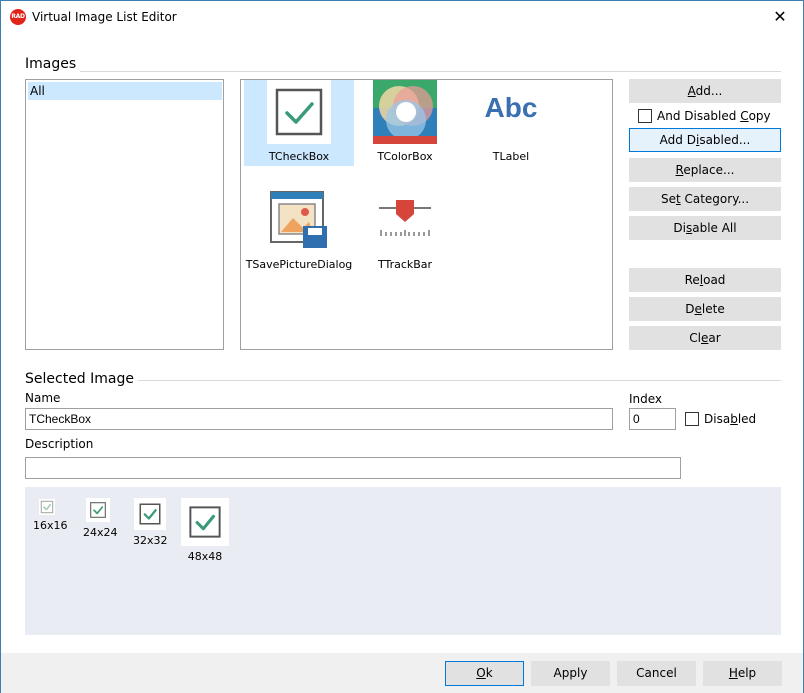 The width and height of the screenshot is (804, 693). Describe the element at coordinates (405, 112) in the screenshot. I see `colorbox-icon` at that location.